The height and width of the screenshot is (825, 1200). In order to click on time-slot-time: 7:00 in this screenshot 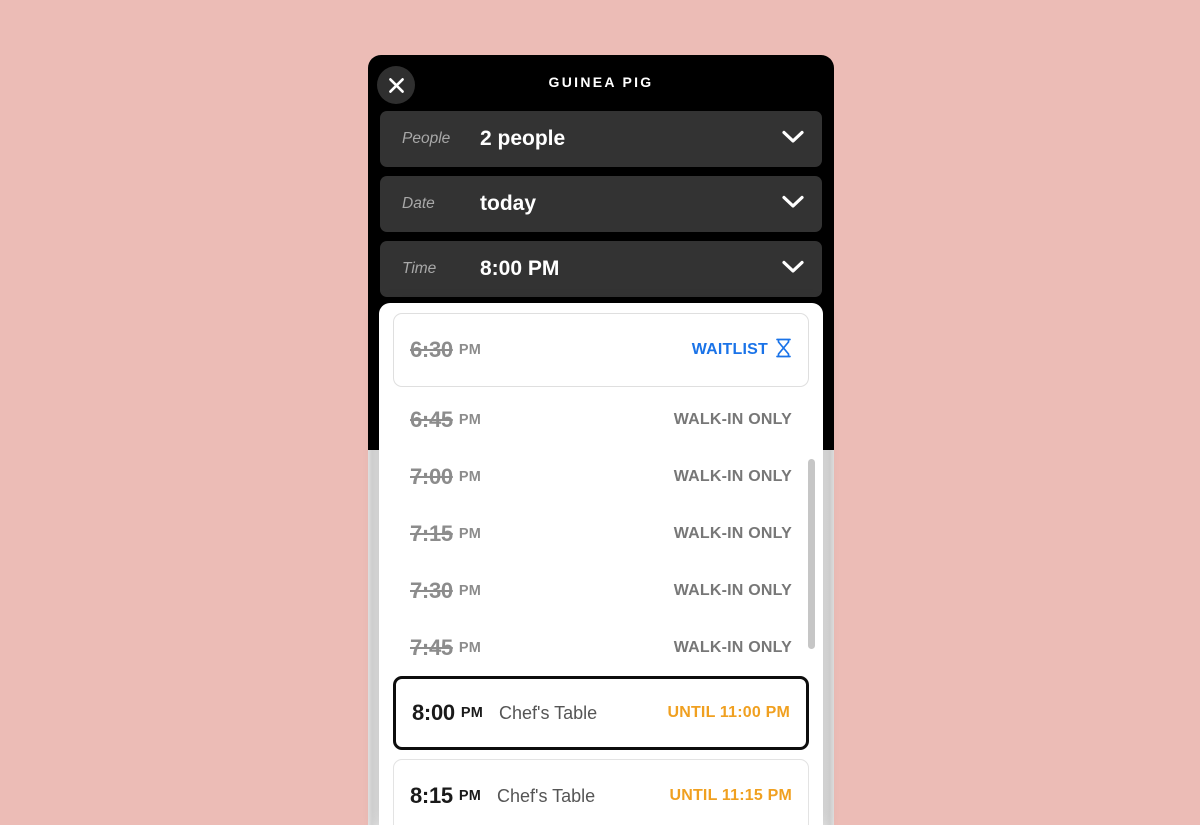, I will do `click(431, 476)`.